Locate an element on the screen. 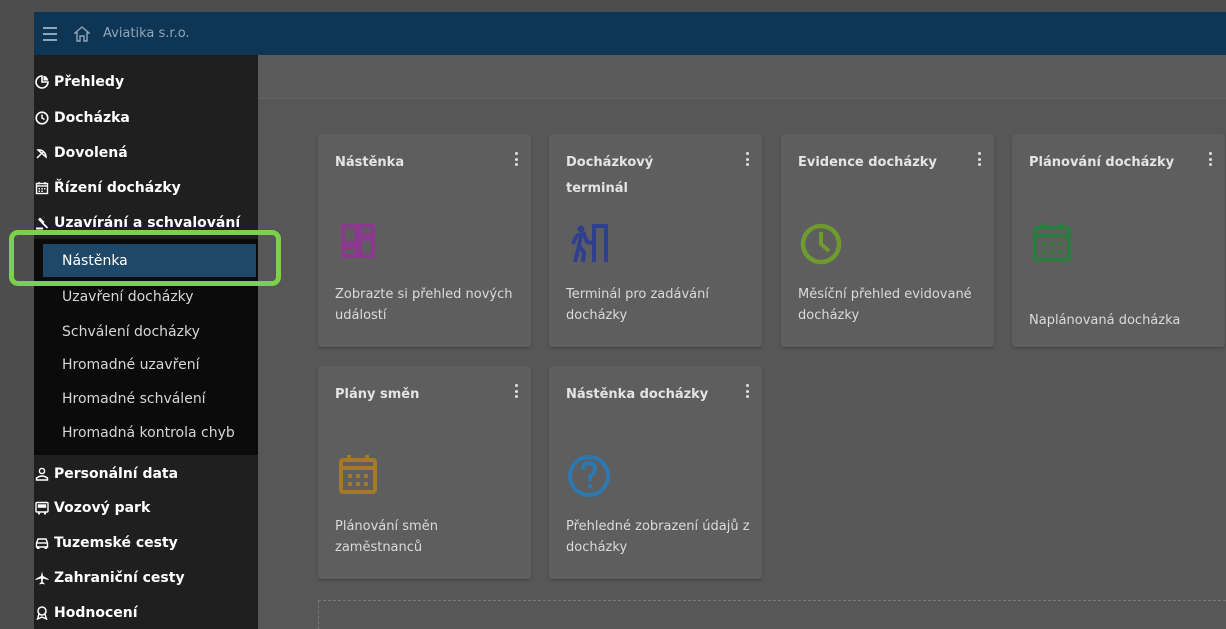  sidebar-item-label: Docházka is located at coordinates (92, 117).